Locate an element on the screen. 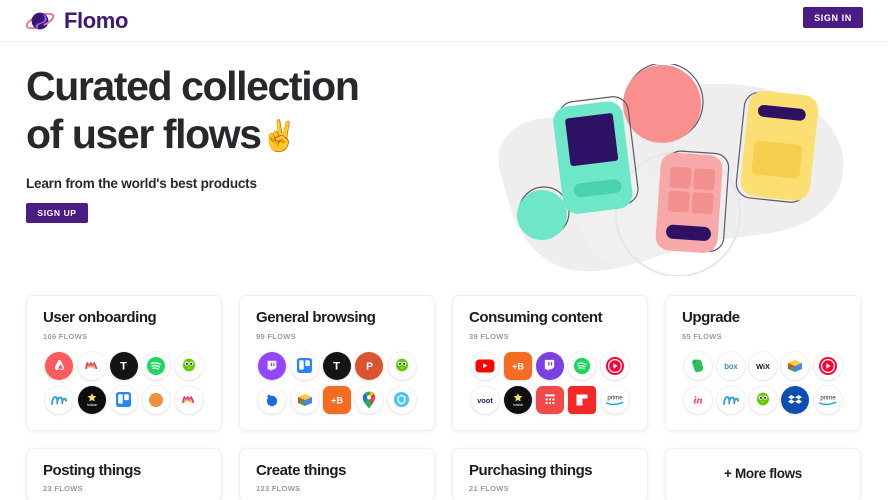  card-flow-count: 55 FLOWS is located at coordinates (702, 336).